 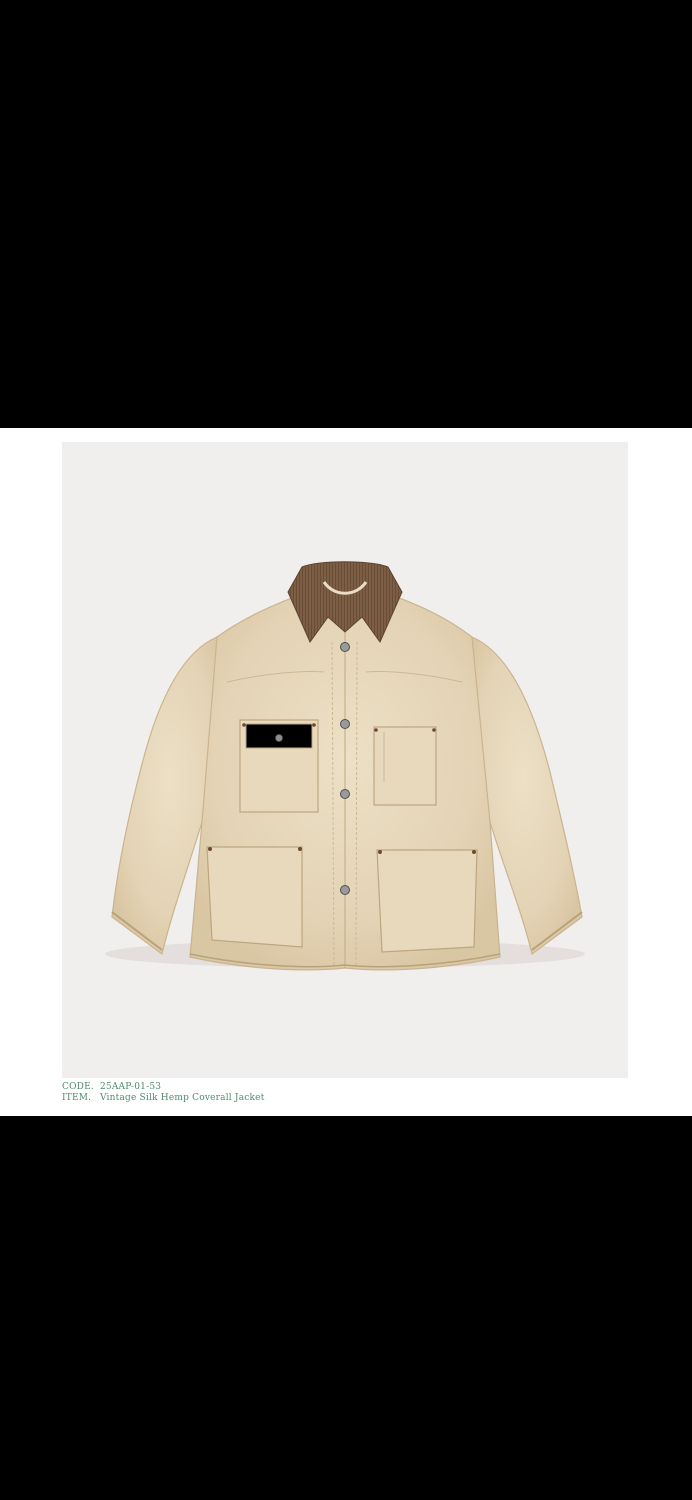 I want to click on item-value: Vintage Silk Hemp Coverall Jacket, so click(x=182, y=1098).